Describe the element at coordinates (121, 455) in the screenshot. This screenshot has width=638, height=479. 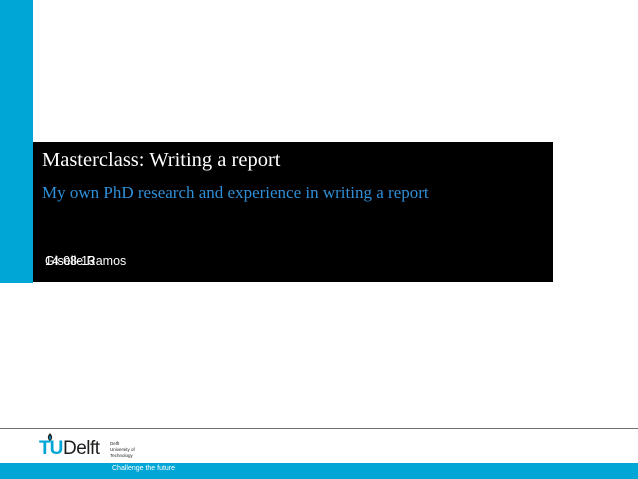
I see `university-name-line: Technology` at that location.